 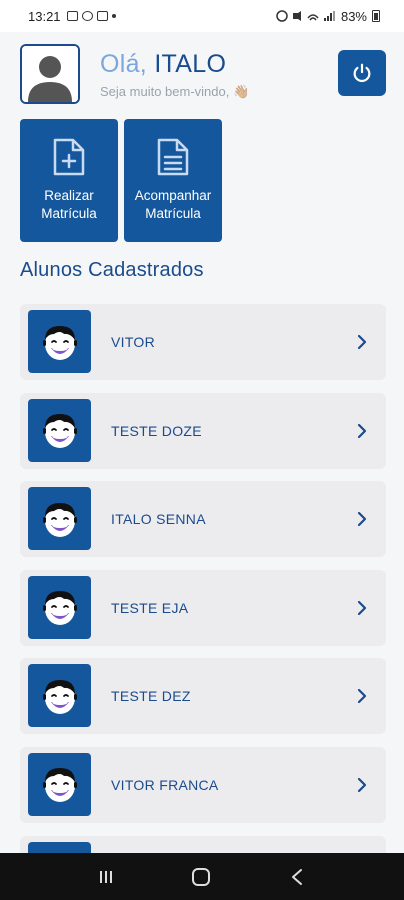 What do you see at coordinates (158, 519) in the screenshot?
I see `student-name: ITALO SENNA` at bounding box center [158, 519].